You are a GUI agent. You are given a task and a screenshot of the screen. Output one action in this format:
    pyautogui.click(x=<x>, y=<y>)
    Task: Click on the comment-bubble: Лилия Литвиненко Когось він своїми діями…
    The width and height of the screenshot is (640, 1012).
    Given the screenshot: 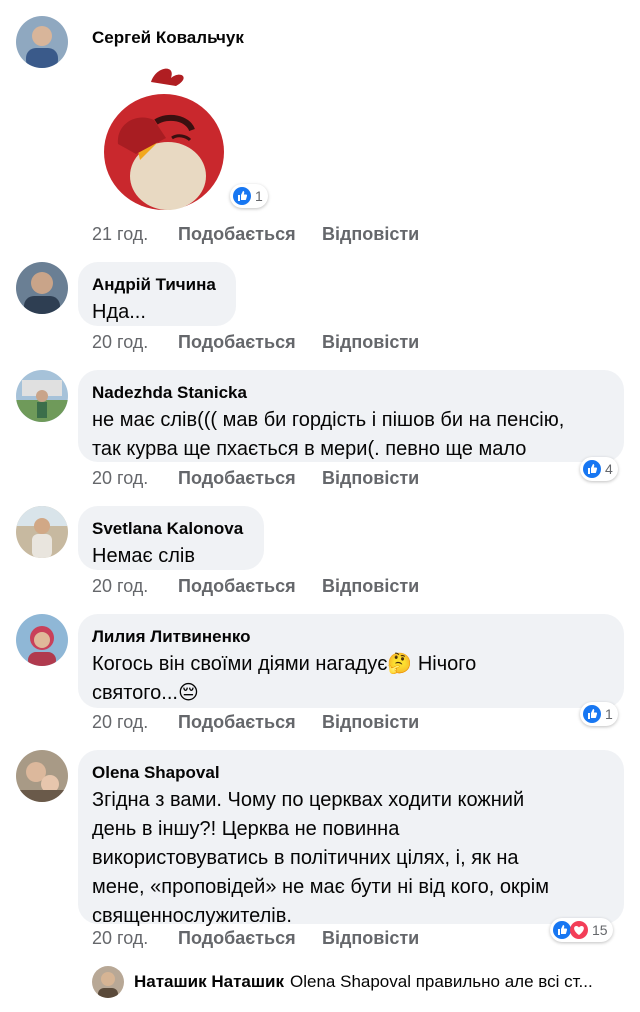 What is the action you would take?
    pyautogui.click(x=351, y=661)
    